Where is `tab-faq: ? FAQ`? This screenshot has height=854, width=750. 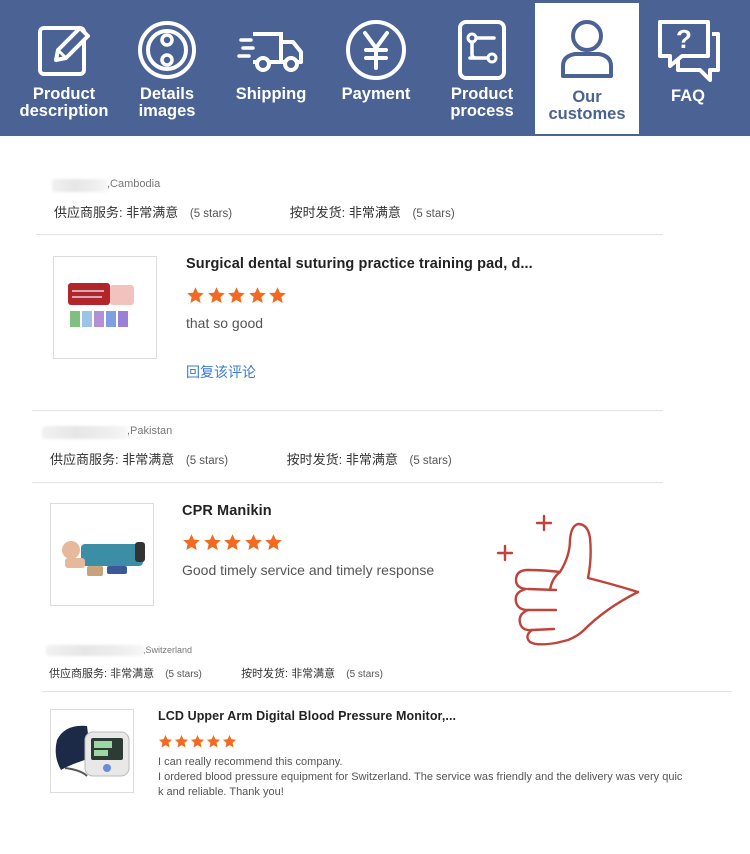 tab-faq: ? FAQ is located at coordinates (688, 68).